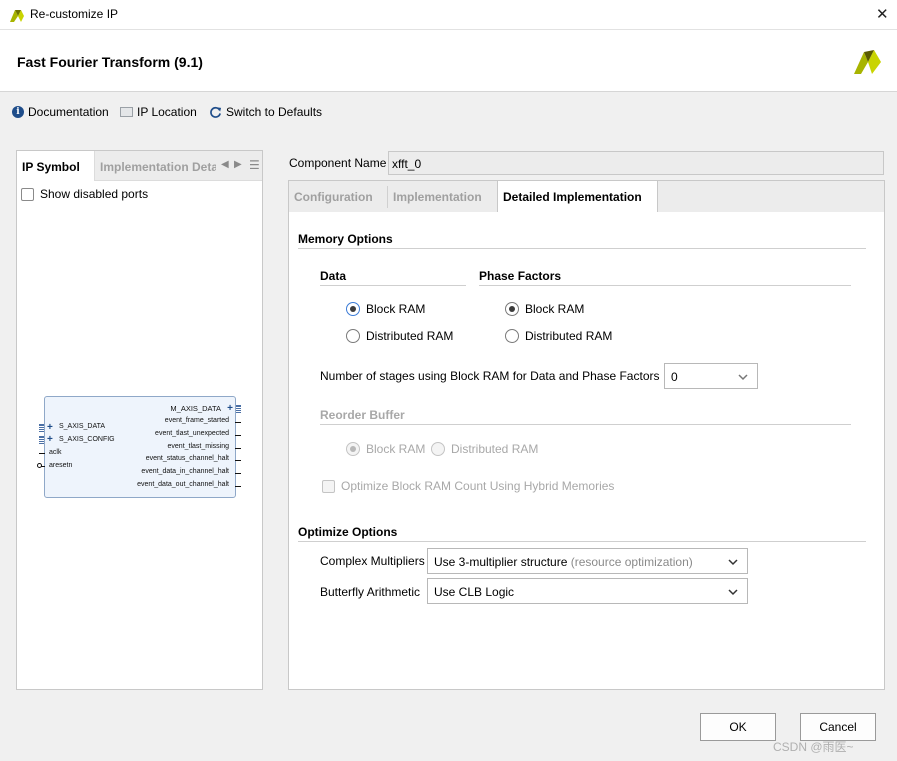 This screenshot has width=897, height=761. Describe the element at coordinates (372, 561) in the screenshot. I see `complex-multipliers-label: Complex Multipliers` at that location.